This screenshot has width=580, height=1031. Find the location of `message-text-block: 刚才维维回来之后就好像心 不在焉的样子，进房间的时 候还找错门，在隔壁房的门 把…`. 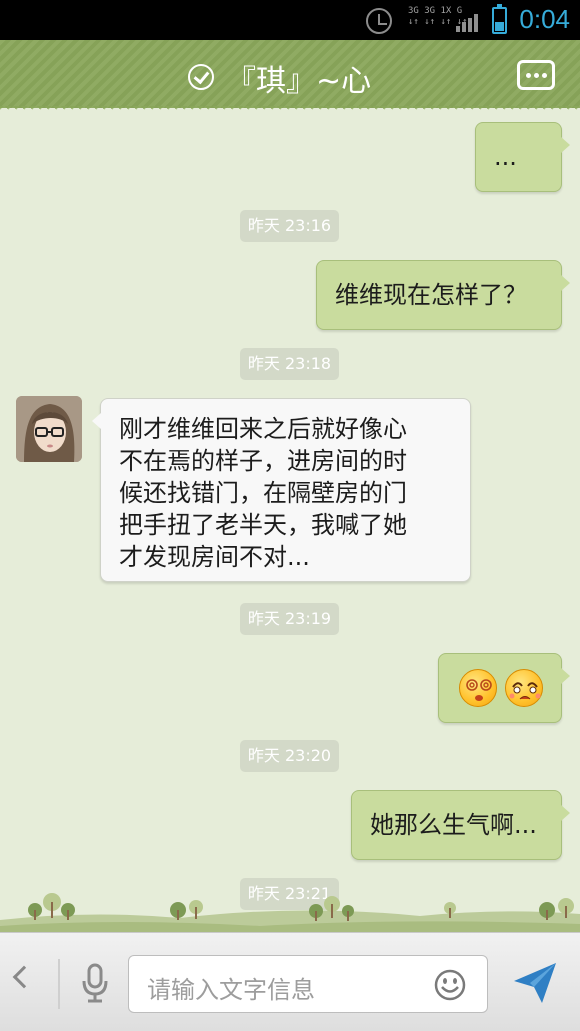

message-text-block: 刚才维维回来之后就好像心 不在焉的样子，进房间的时 候还找错门，在隔壁房的门 把… is located at coordinates (263, 493).